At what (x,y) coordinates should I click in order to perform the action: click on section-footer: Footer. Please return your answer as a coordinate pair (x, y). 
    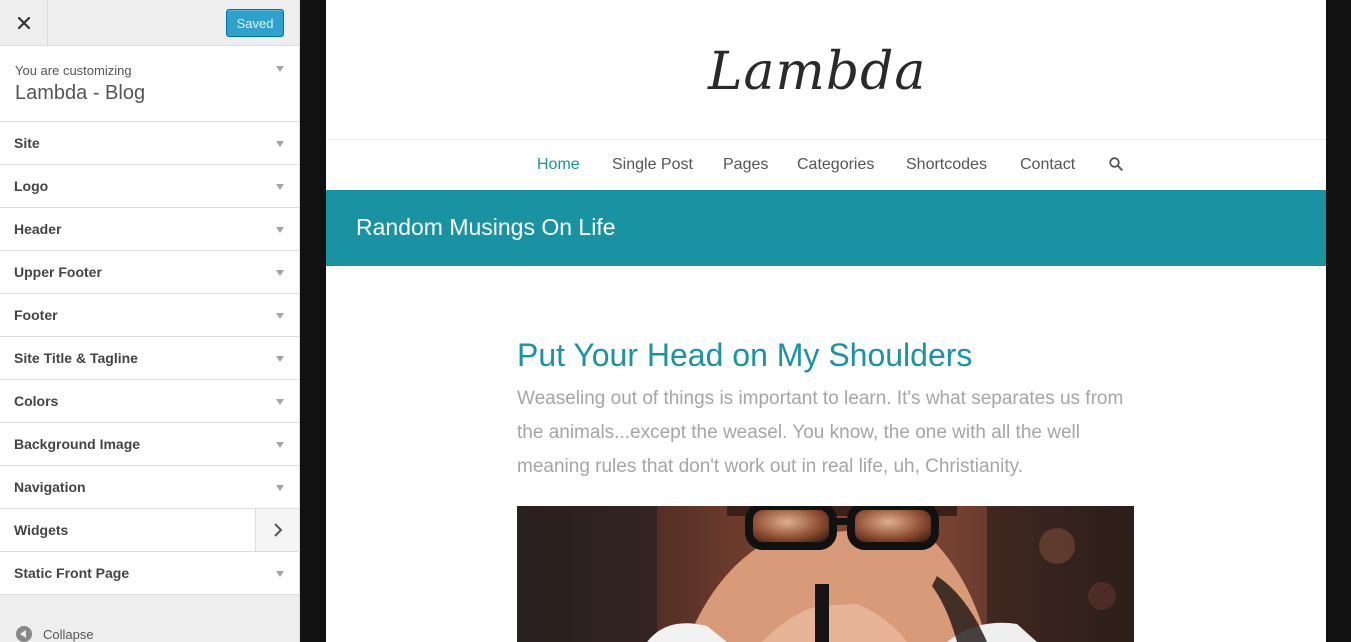
    Looking at the image, I should click on (149, 315).